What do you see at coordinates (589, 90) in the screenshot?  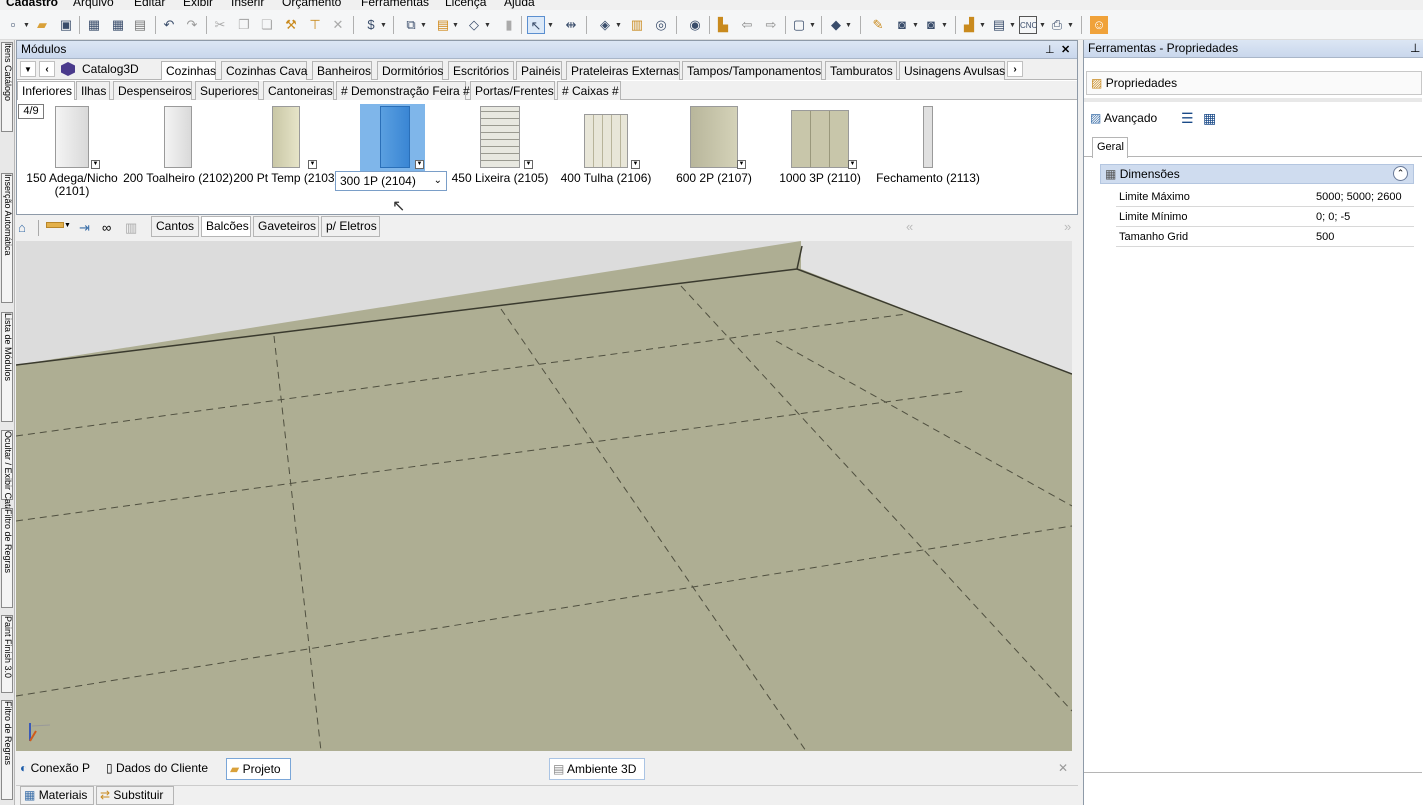 I see `tab-caixas: # Caixas #` at bounding box center [589, 90].